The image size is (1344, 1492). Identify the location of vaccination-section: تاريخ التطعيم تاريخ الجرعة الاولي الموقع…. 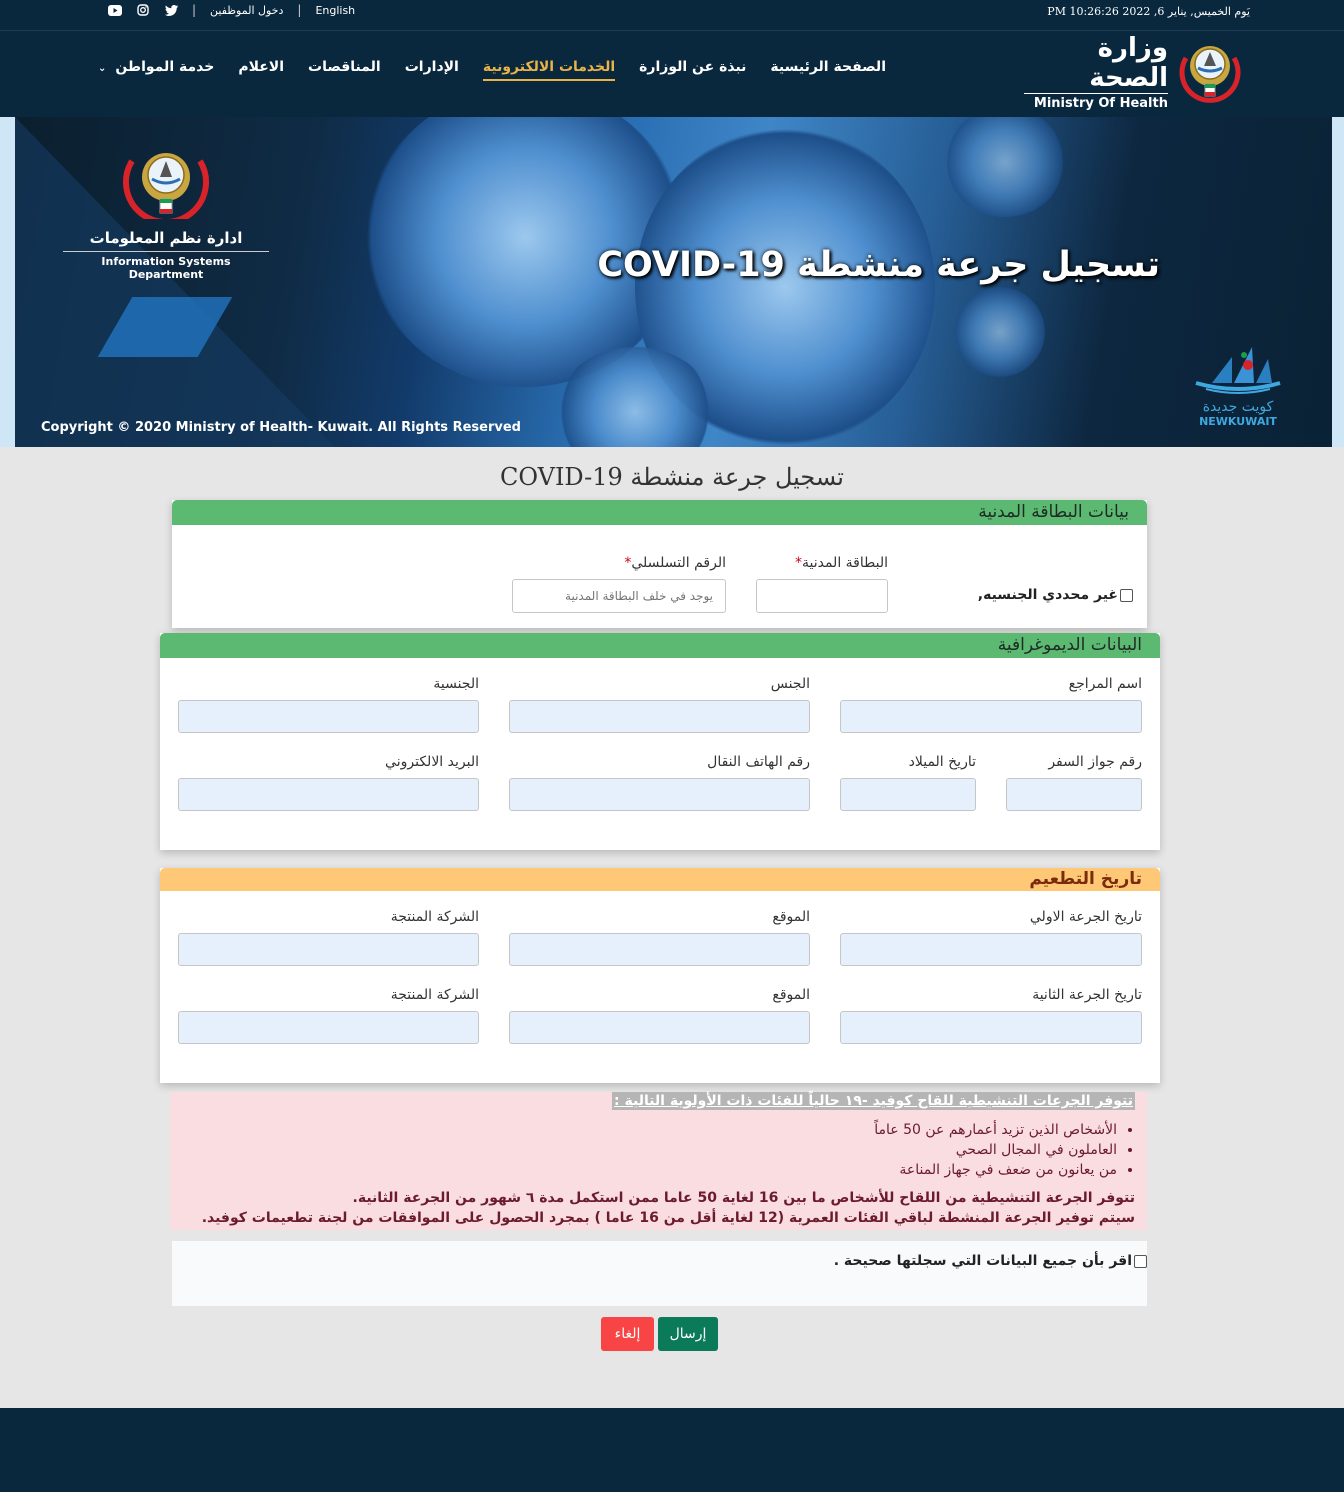
(660, 975).